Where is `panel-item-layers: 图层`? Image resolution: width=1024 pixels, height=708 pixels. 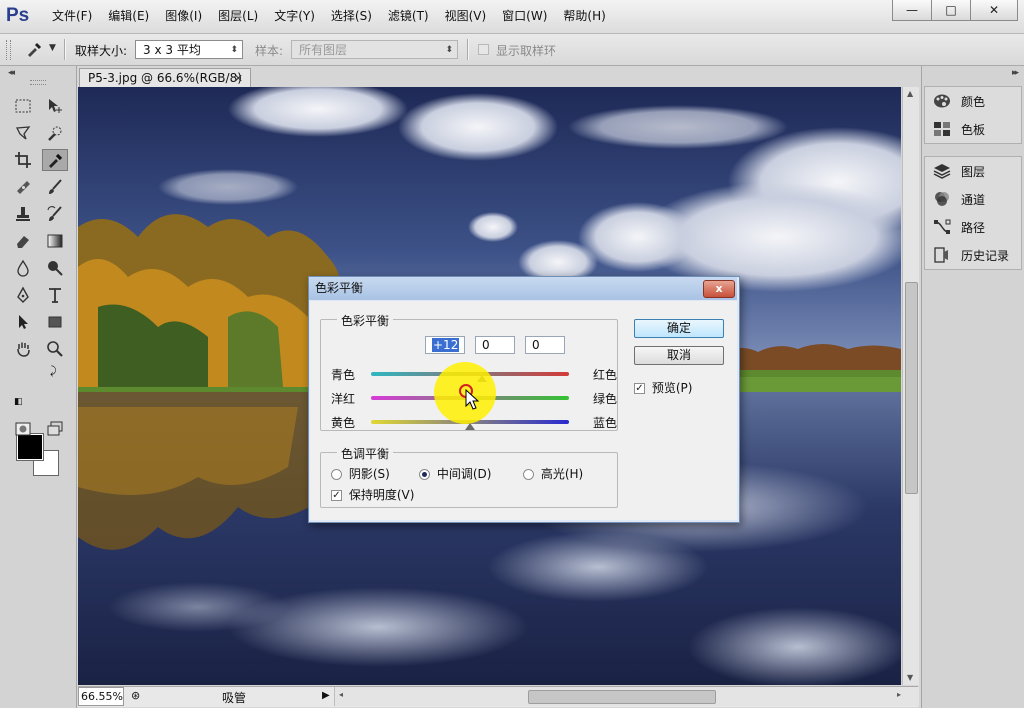 panel-item-layers: 图层 is located at coordinates (973, 171).